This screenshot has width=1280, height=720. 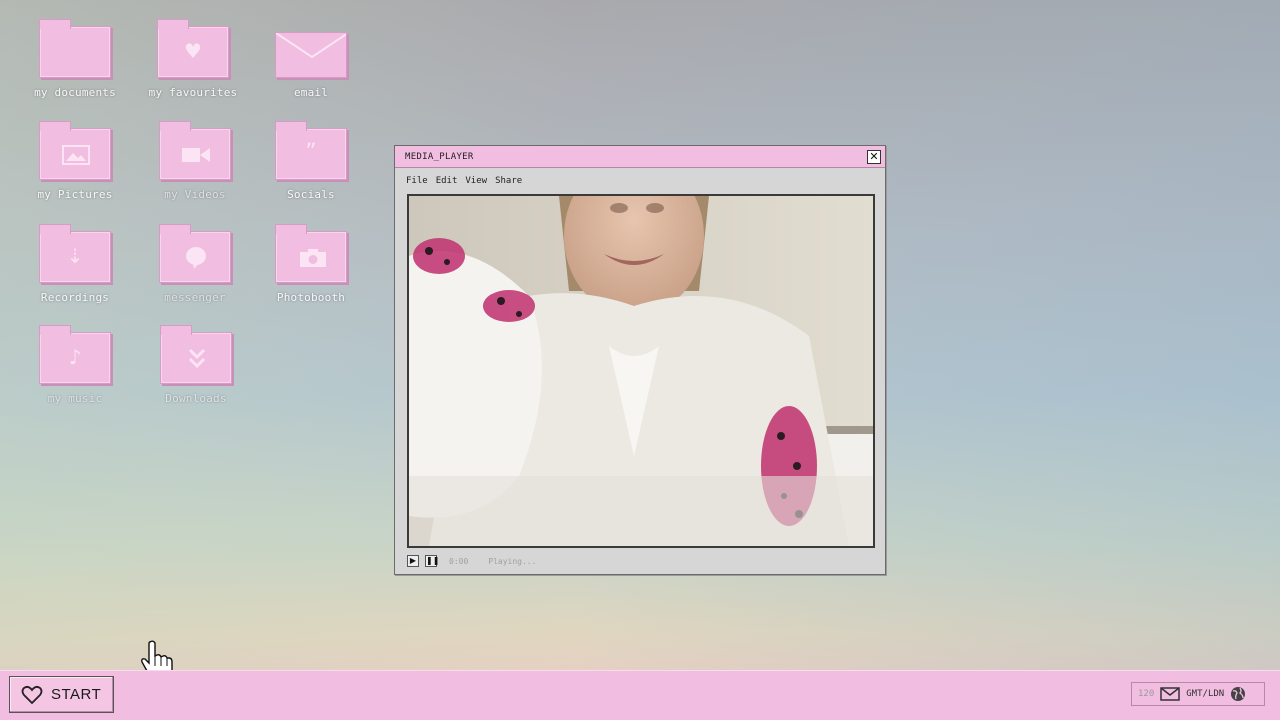 I want to click on playback-time: 0:00, so click(x=459, y=561).